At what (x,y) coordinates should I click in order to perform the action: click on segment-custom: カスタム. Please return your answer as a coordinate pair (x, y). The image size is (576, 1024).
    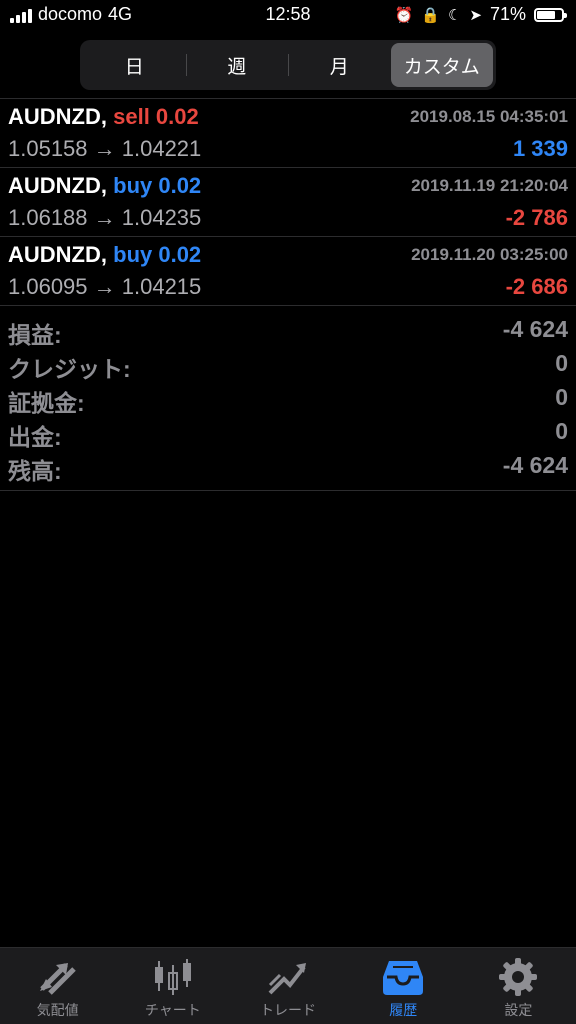
    Looking at the image, I should click on (441, 65).